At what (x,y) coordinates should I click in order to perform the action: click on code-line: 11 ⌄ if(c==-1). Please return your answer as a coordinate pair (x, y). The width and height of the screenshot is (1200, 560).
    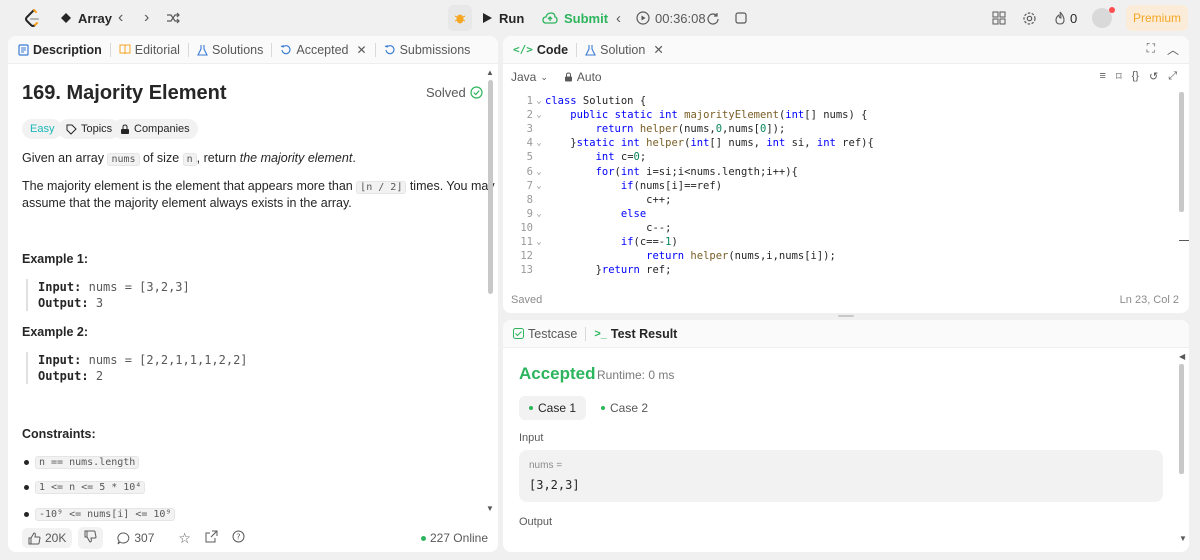
    Looking at the image, I should click on (595, 242).